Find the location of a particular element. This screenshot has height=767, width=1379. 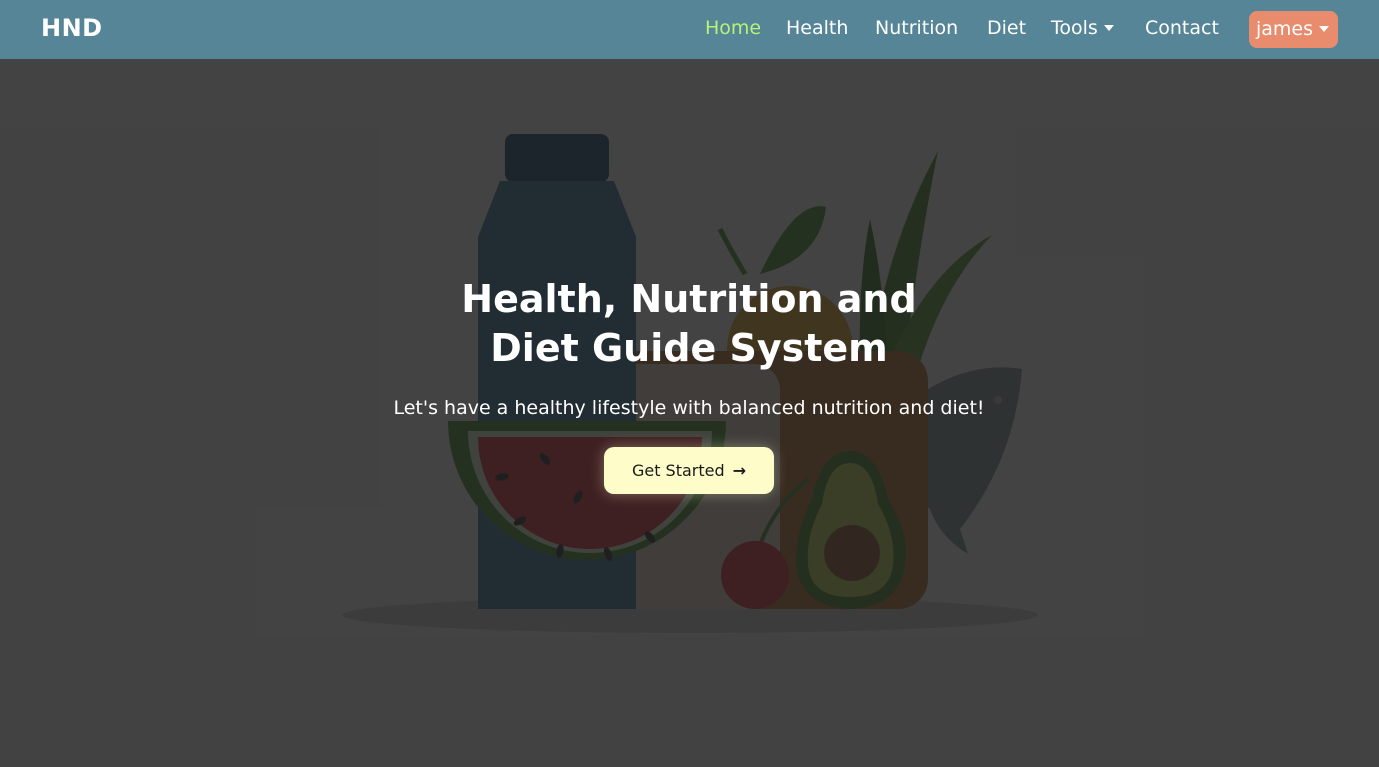

nav-link-health: Health is located at coordinates (817, 28).